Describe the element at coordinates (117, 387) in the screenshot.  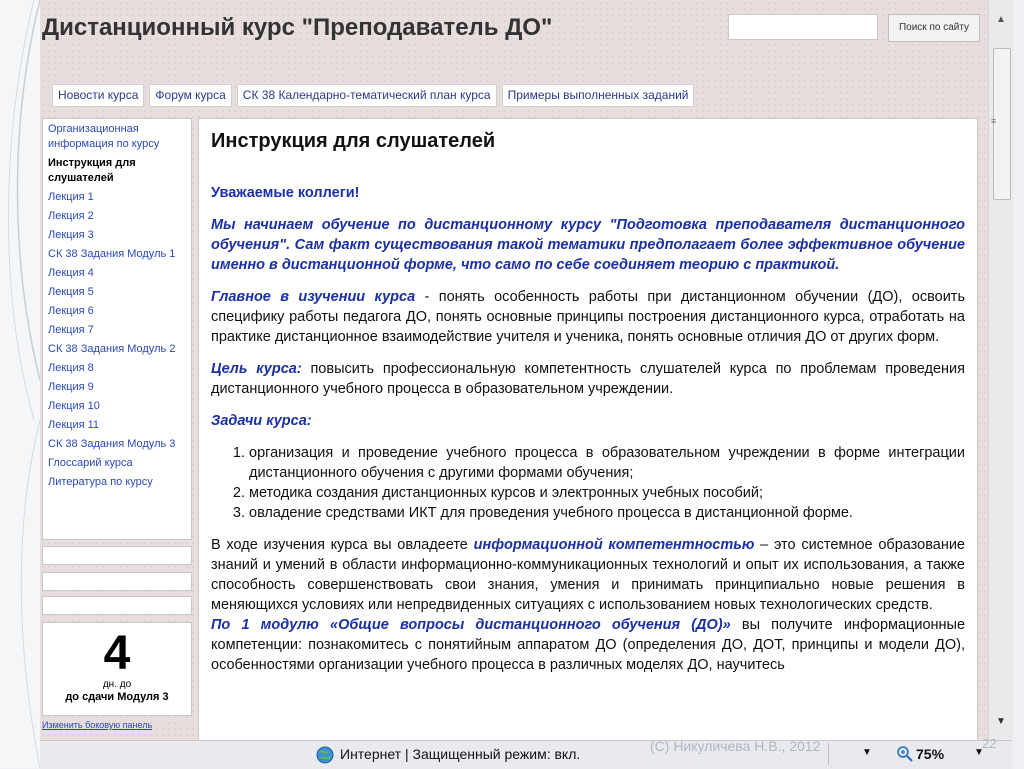
I see `sidebar-item: Лекция 9` at that location.